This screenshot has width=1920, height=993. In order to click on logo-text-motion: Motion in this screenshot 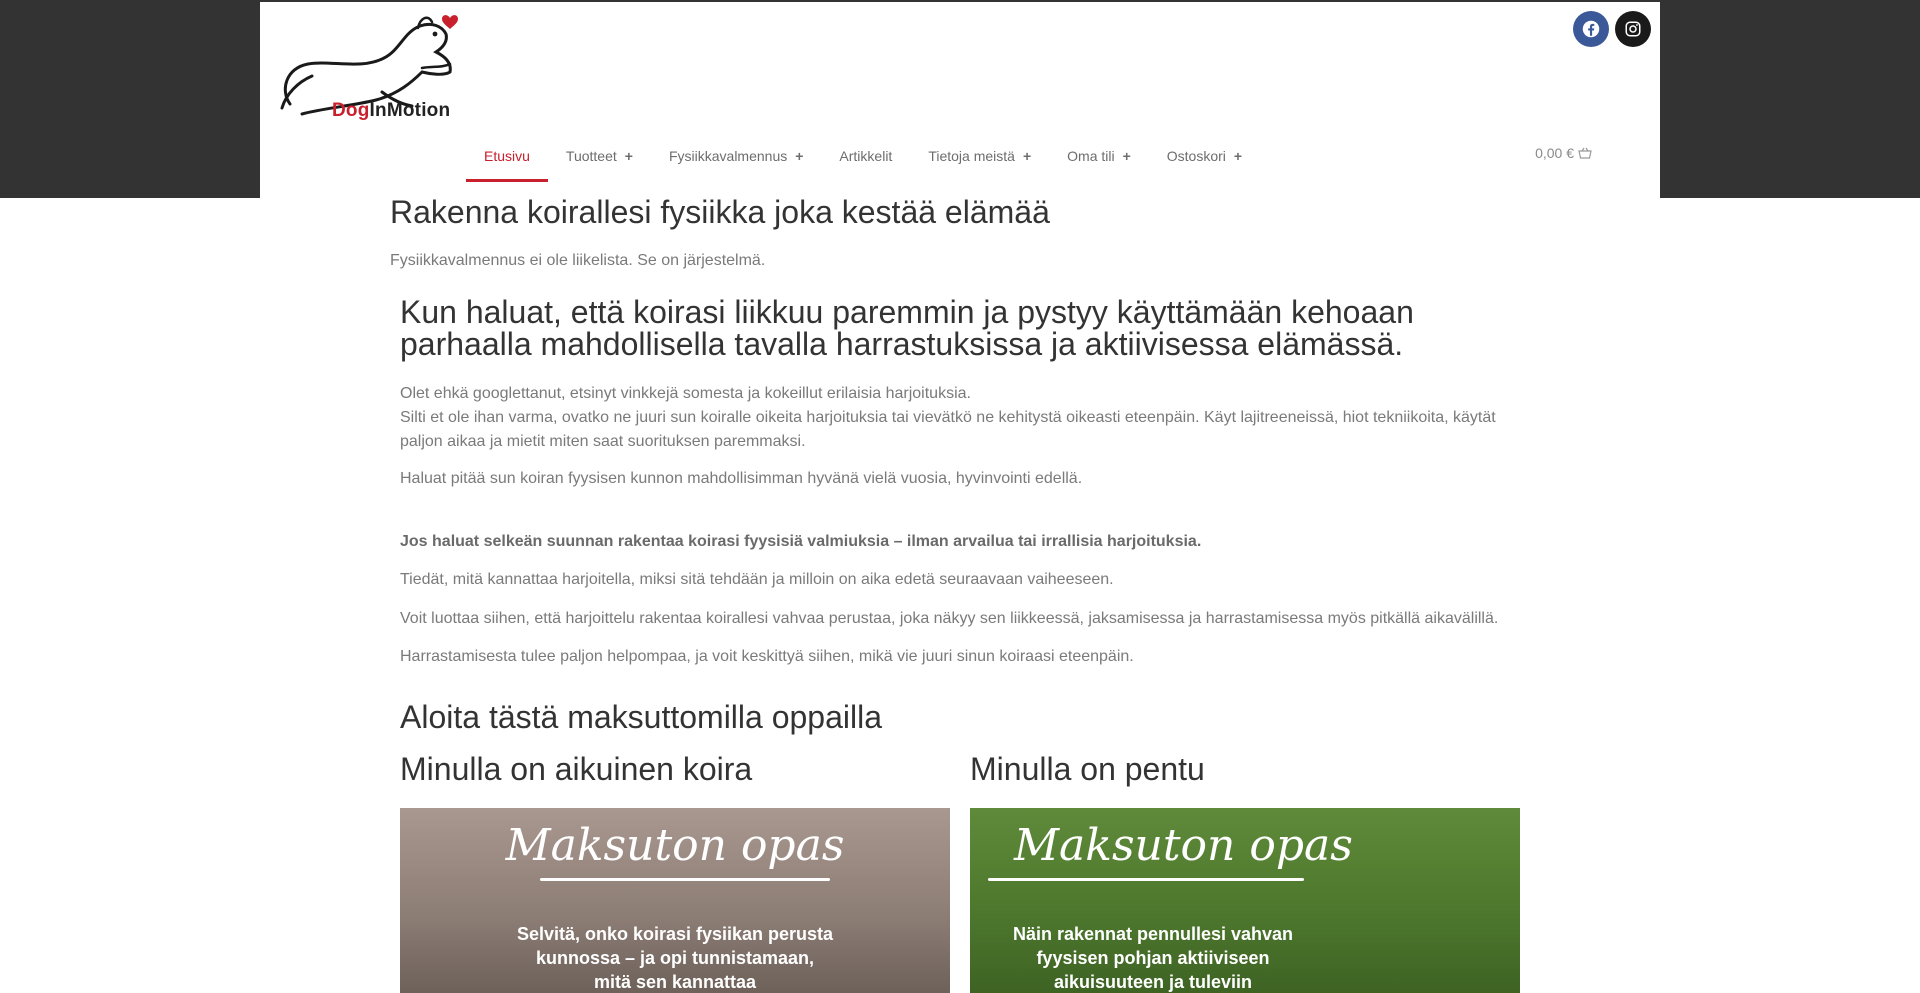, I will do `click(418, 110)`.